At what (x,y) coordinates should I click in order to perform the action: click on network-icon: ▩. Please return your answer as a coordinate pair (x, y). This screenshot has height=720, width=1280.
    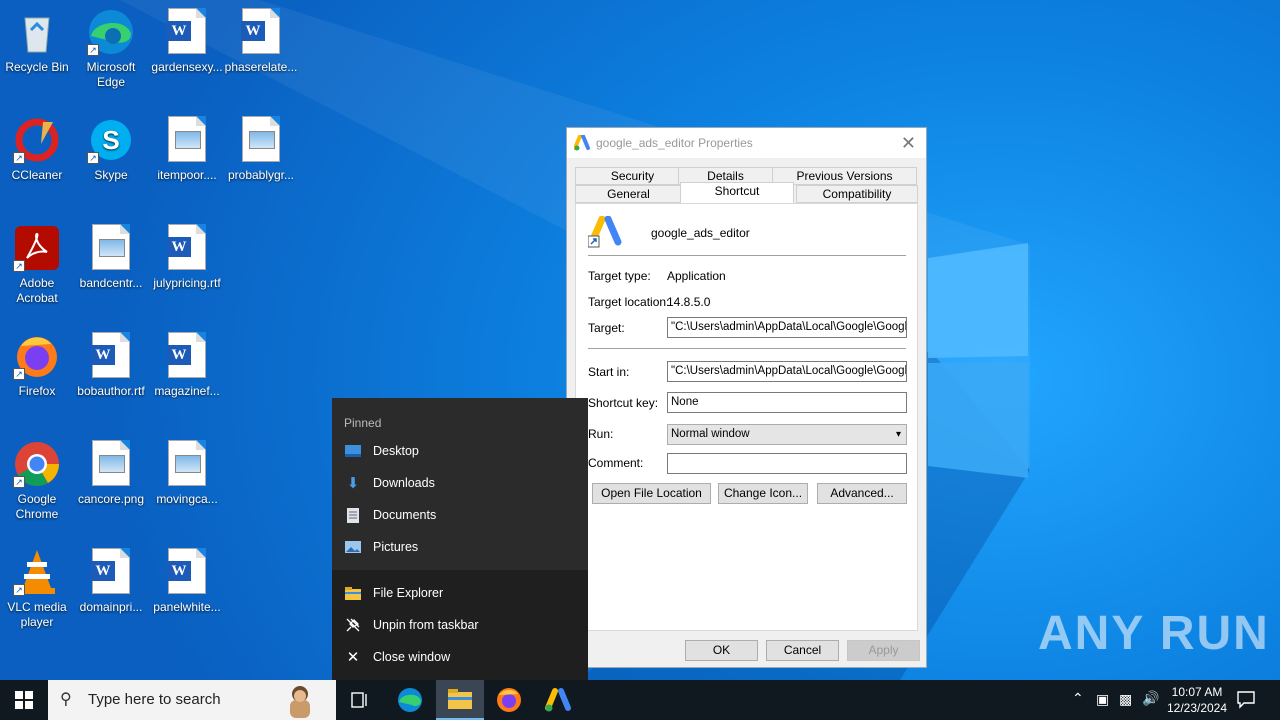
    Looking at the image, I should click on (1125, 699).